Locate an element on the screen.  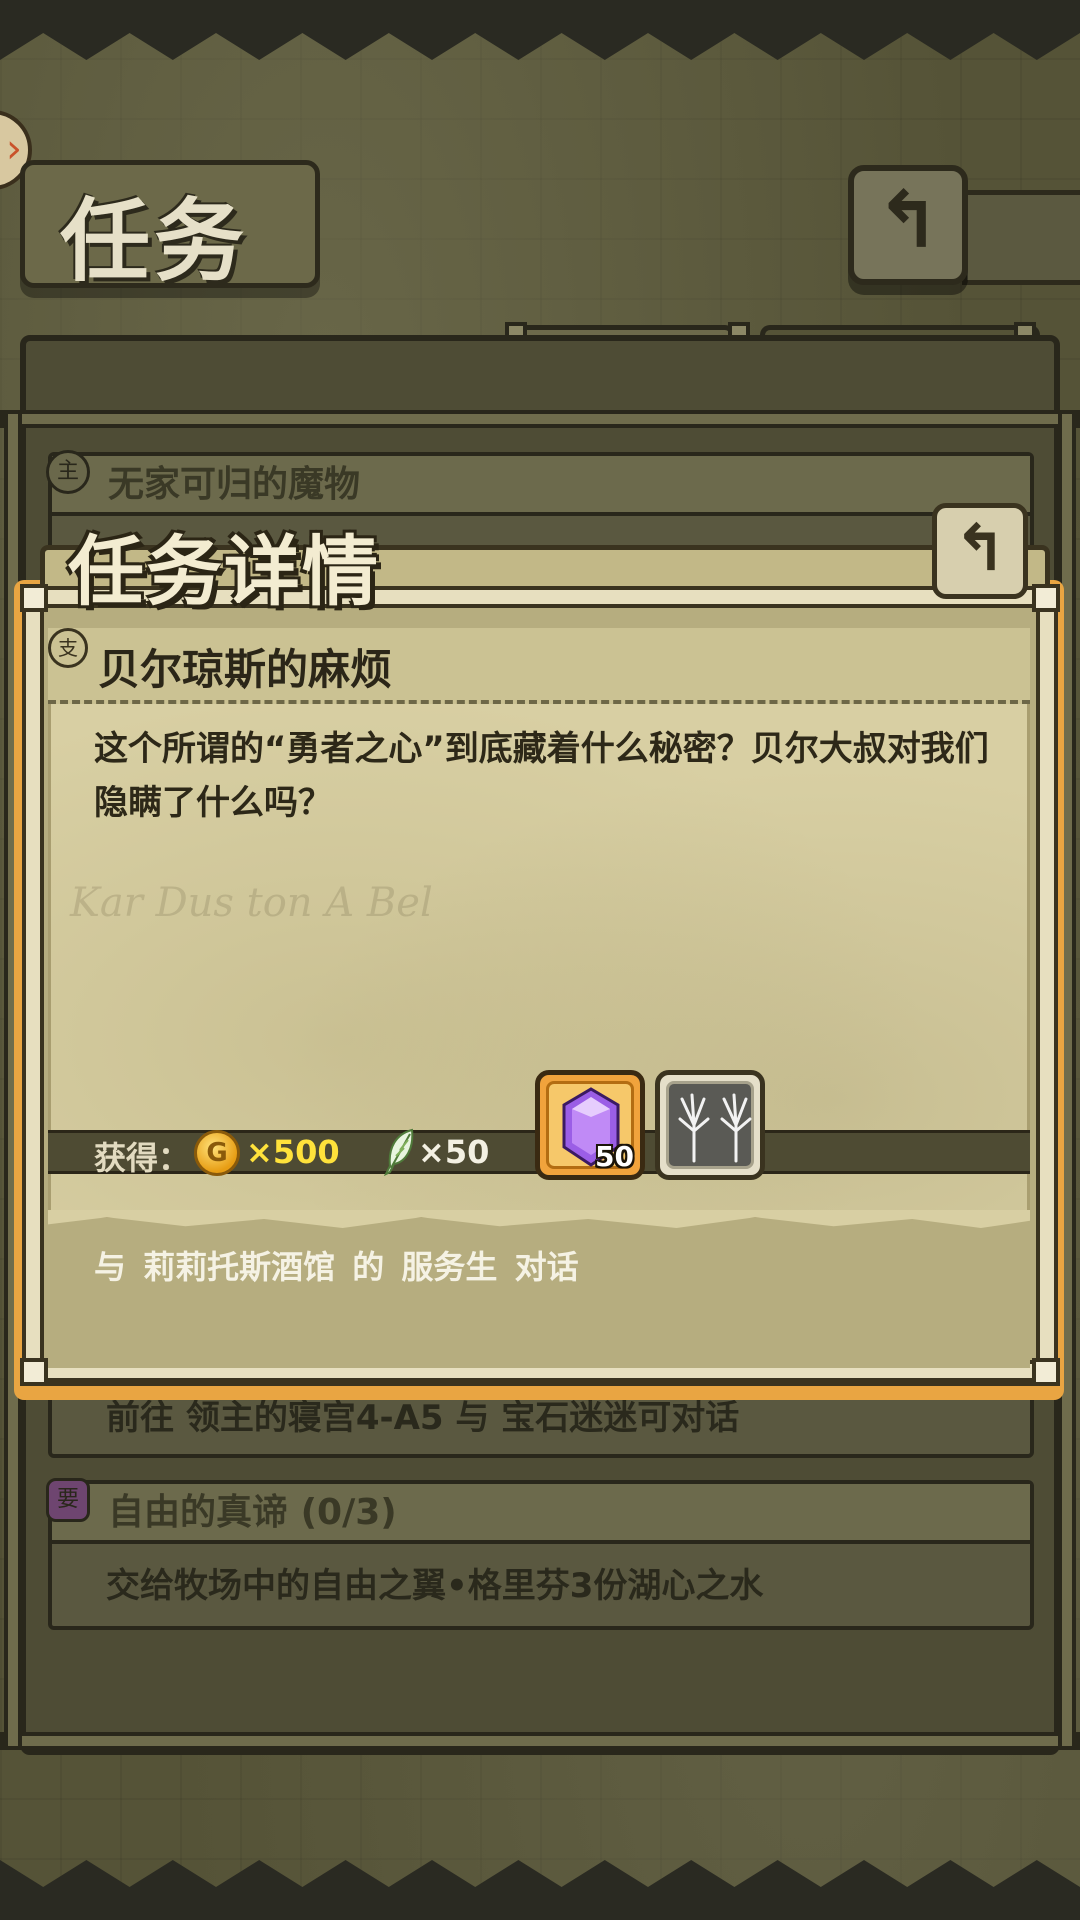
gem-count: 50 is located at coordinates (614, 1156).